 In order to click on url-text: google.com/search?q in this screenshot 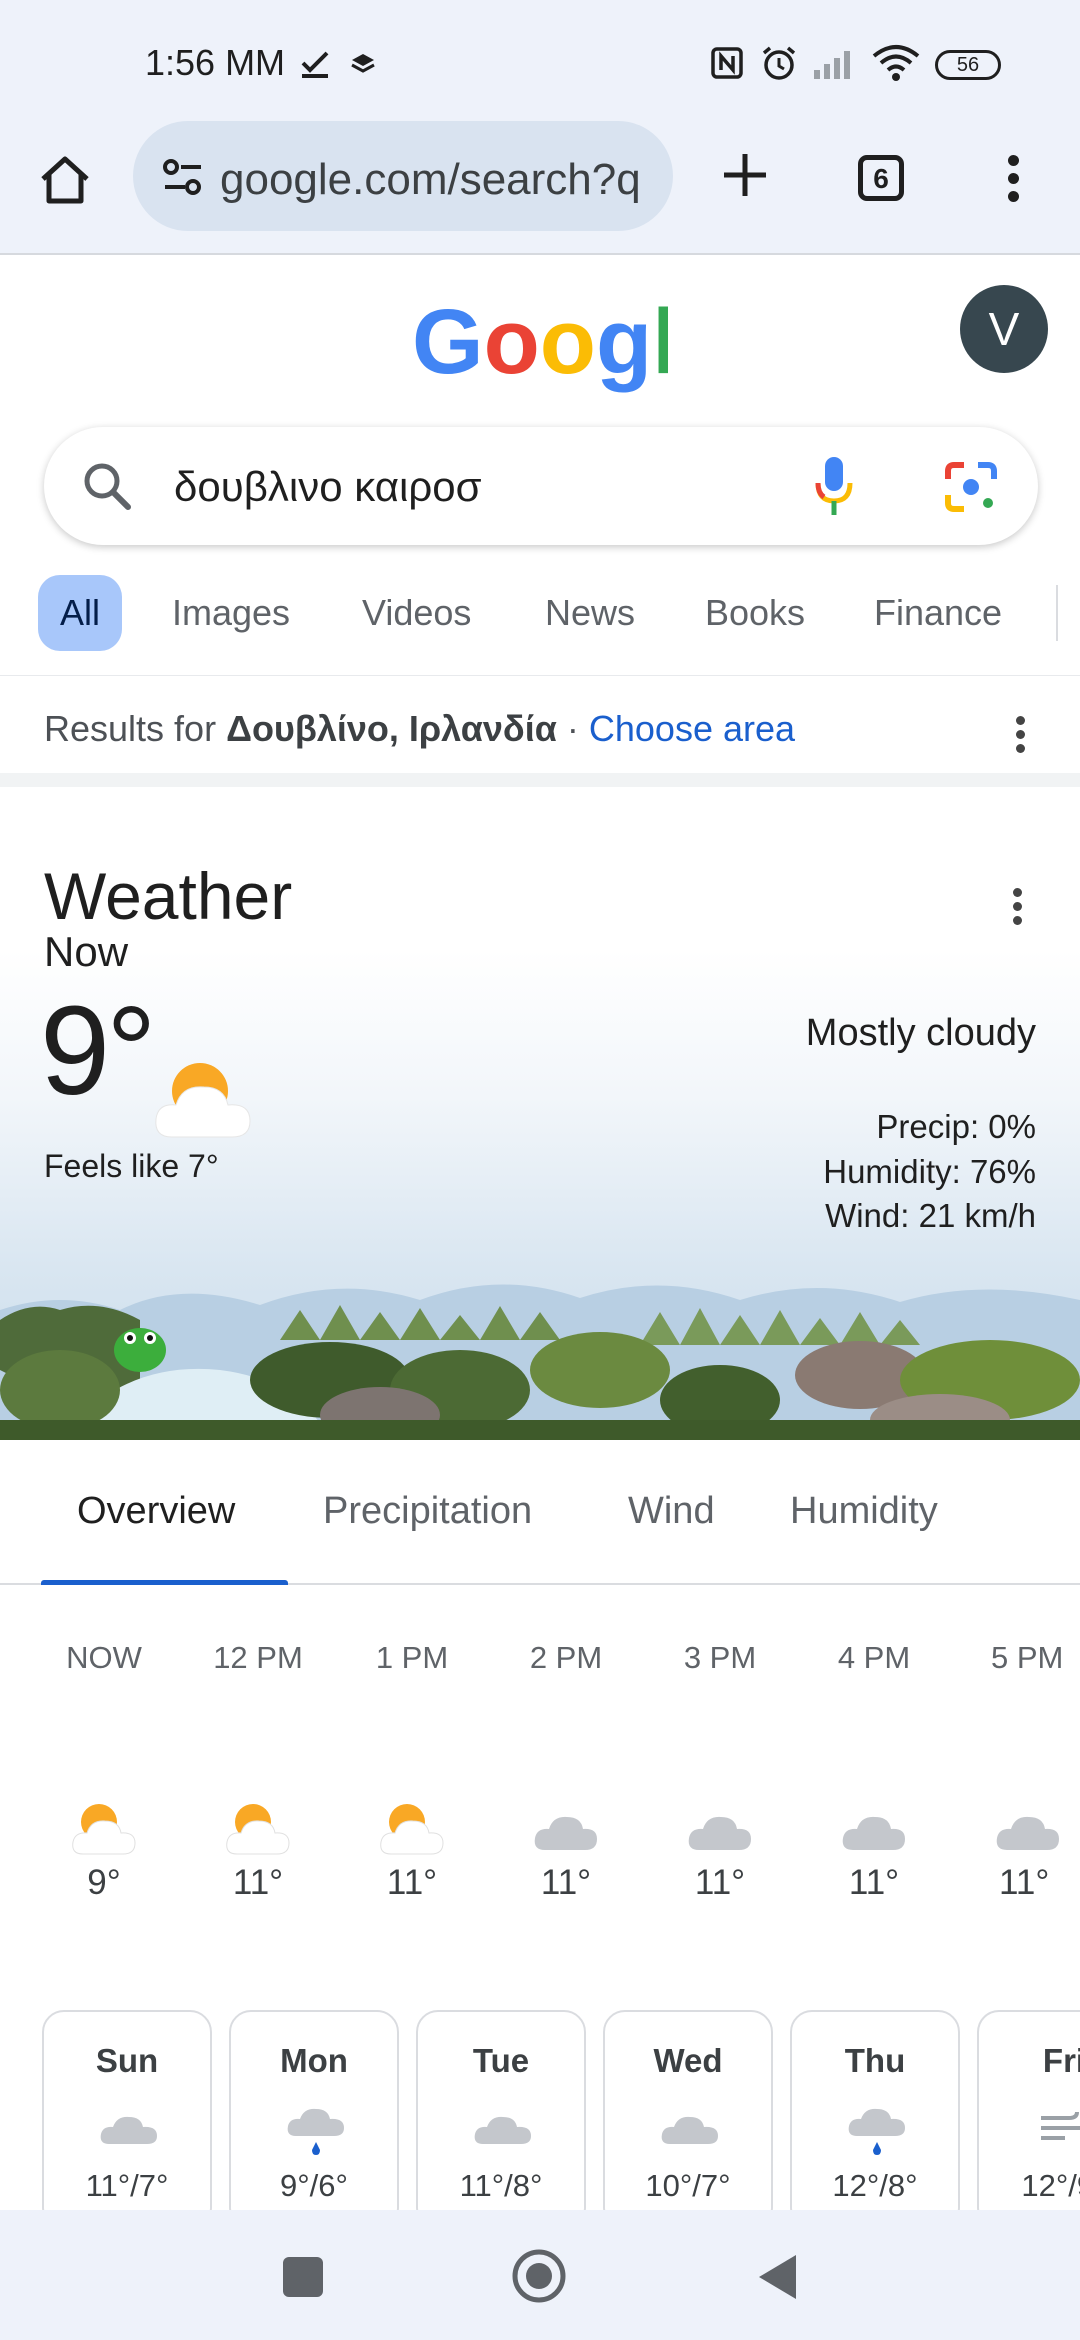, I will do `click(440, 180)`.